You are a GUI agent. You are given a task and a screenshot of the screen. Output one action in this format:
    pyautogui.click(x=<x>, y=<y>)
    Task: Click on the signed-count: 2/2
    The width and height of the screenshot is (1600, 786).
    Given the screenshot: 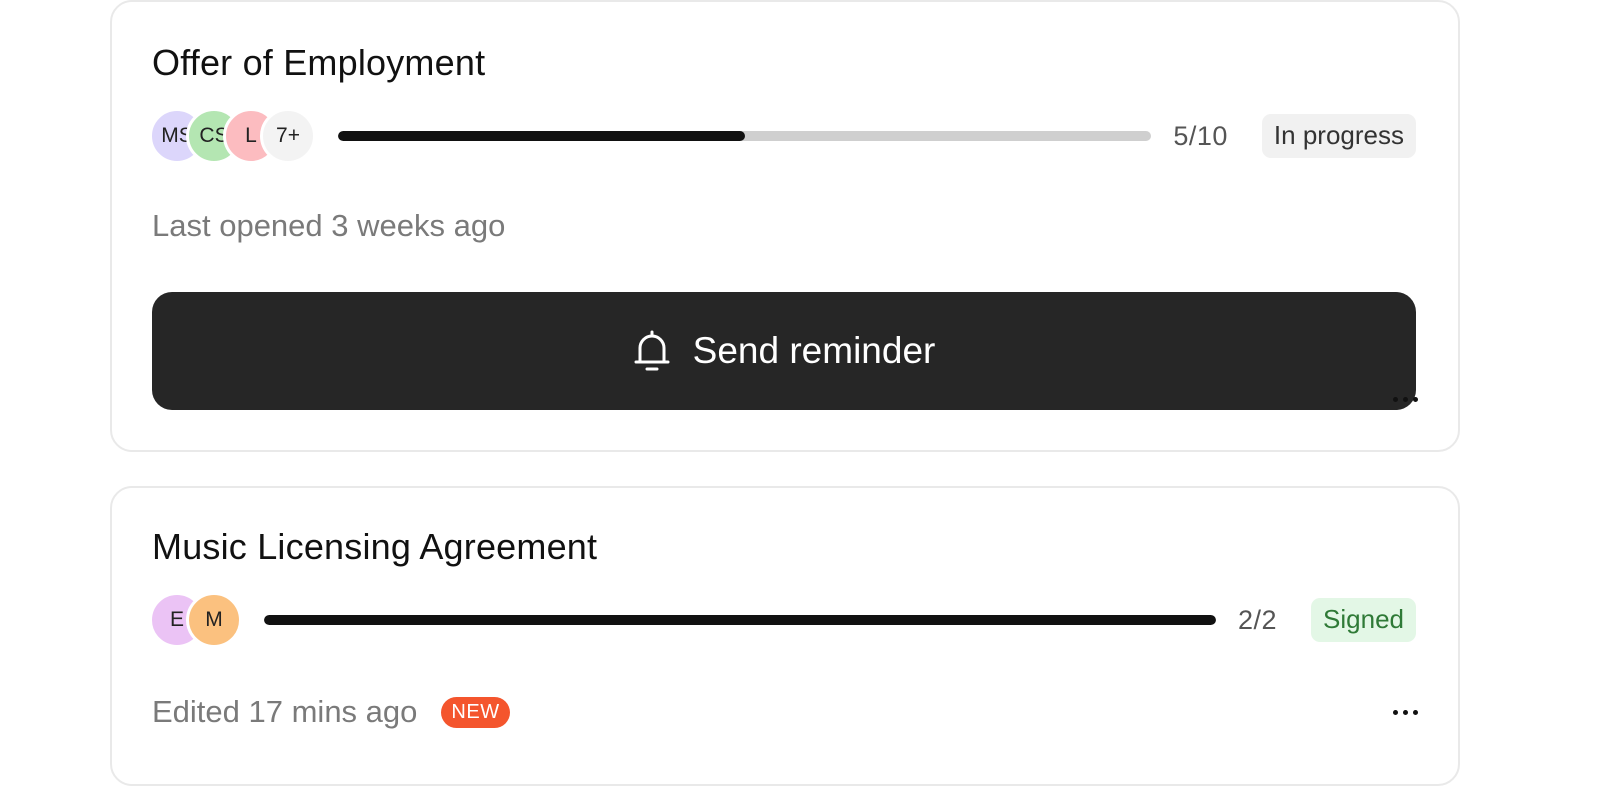 What is the action you would take?
    pyautogui.click(x=1257, y=619)
    